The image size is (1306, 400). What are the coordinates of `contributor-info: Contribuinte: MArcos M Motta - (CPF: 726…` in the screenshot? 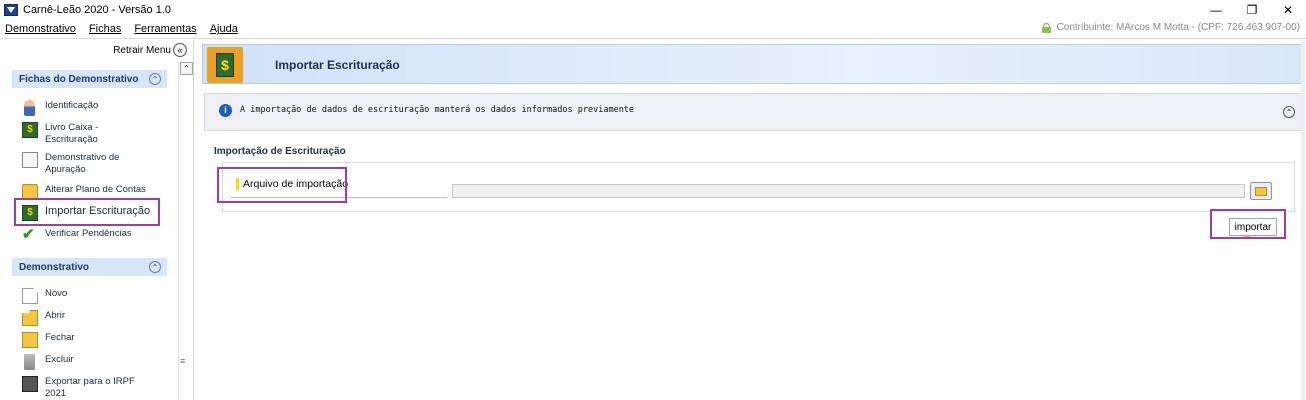 It's located at (1170, 27).